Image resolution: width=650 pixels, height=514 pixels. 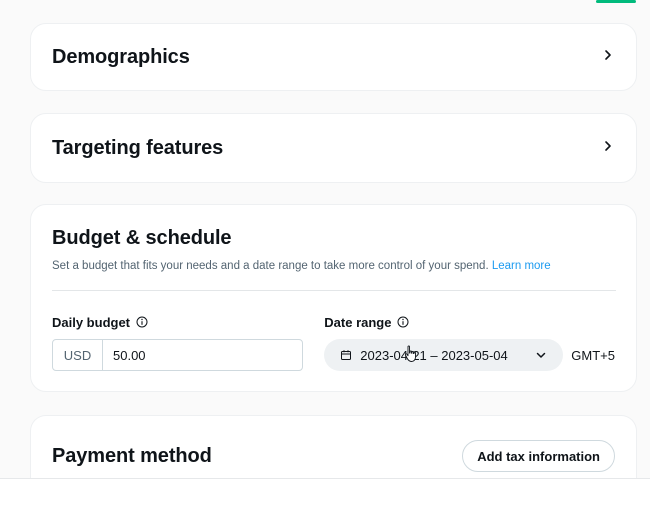 What do you see at coordinates (469, 322) in the screenshot?
I see `date-range-label: Date range` at bounding box center [469, 322].